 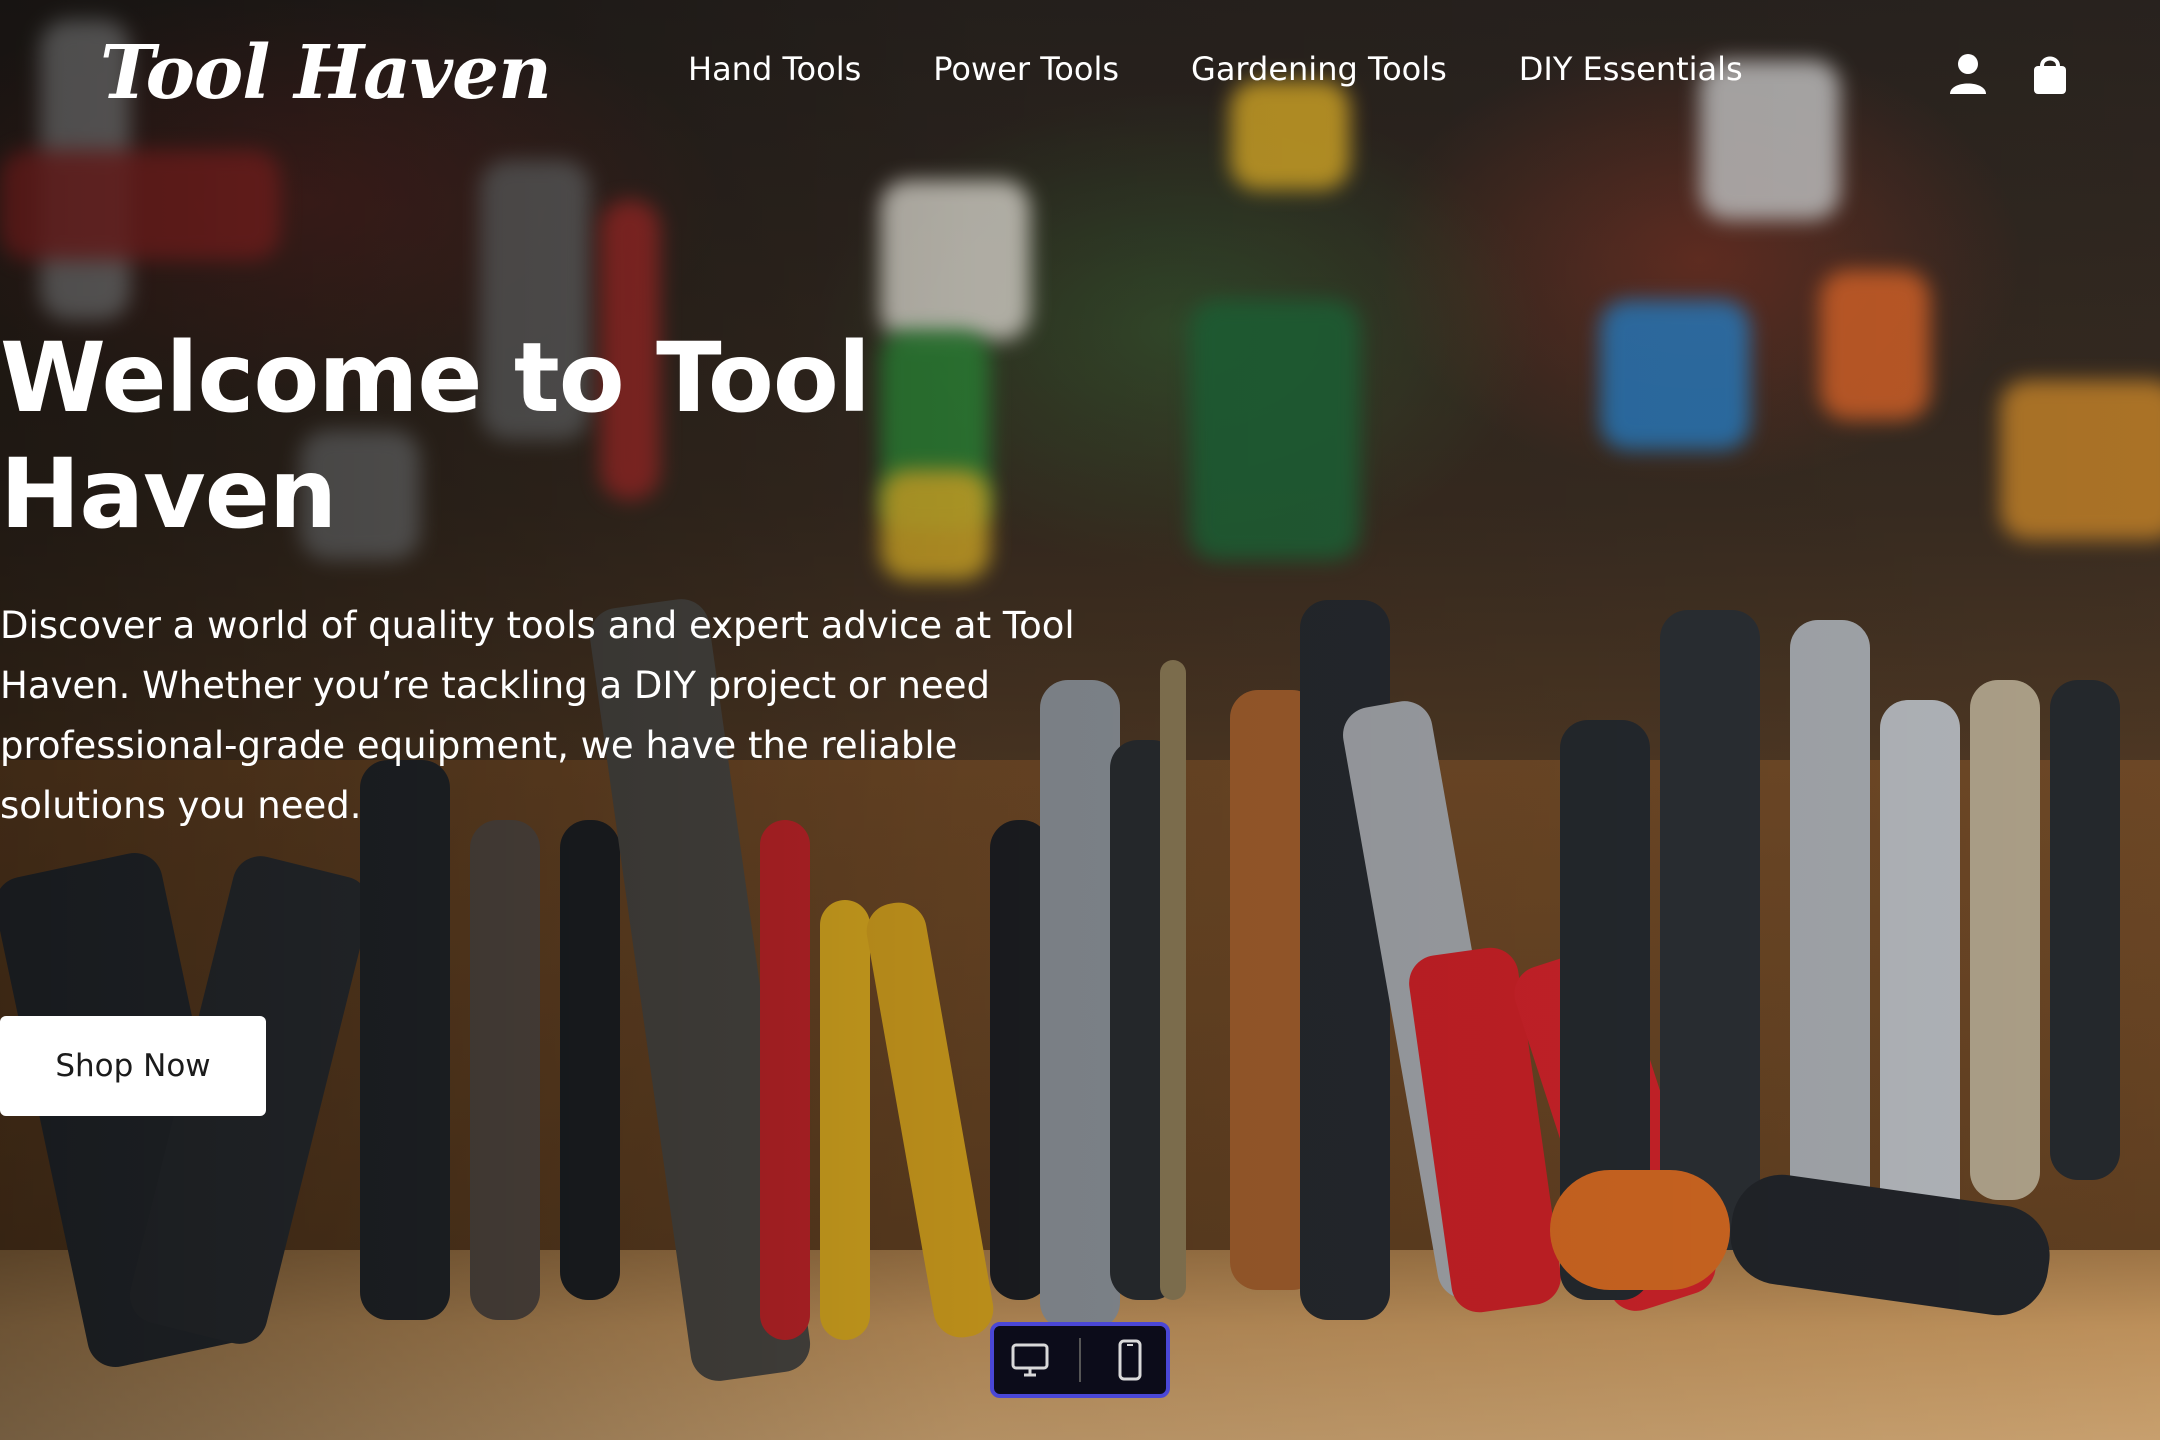 I want to click on desktop-view-button, so click(x=1030, y=1360).